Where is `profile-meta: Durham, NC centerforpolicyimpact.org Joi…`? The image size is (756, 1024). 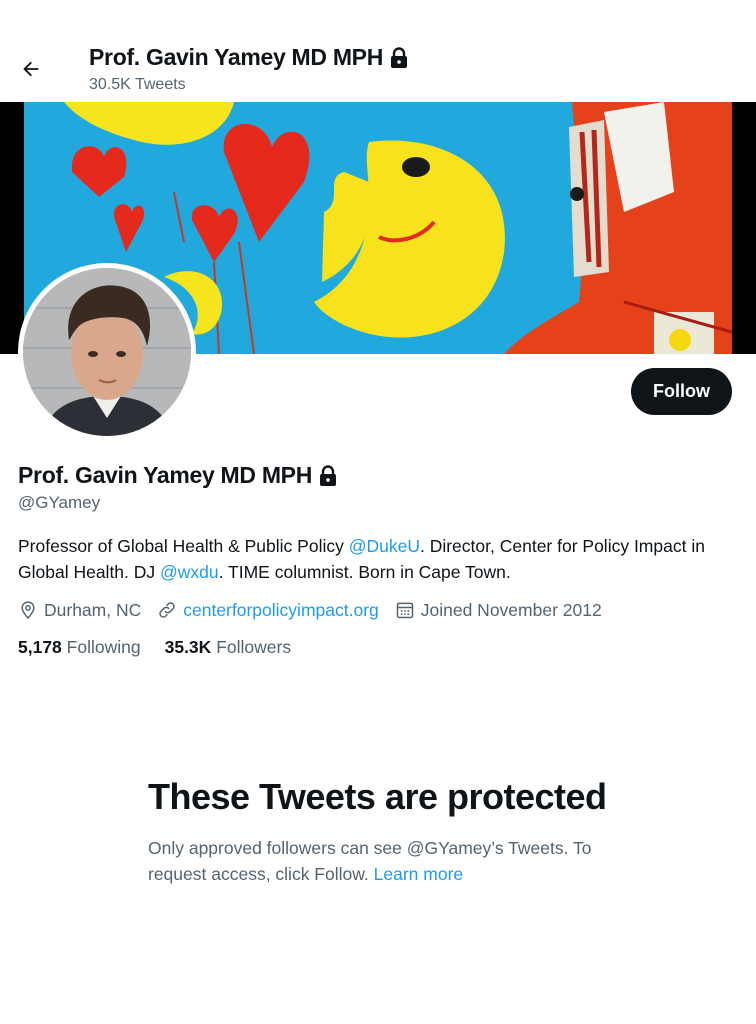
profile-meta: Durham, NC centerforpolicyimpact.org Joi… is located at coordinates (318, 610).